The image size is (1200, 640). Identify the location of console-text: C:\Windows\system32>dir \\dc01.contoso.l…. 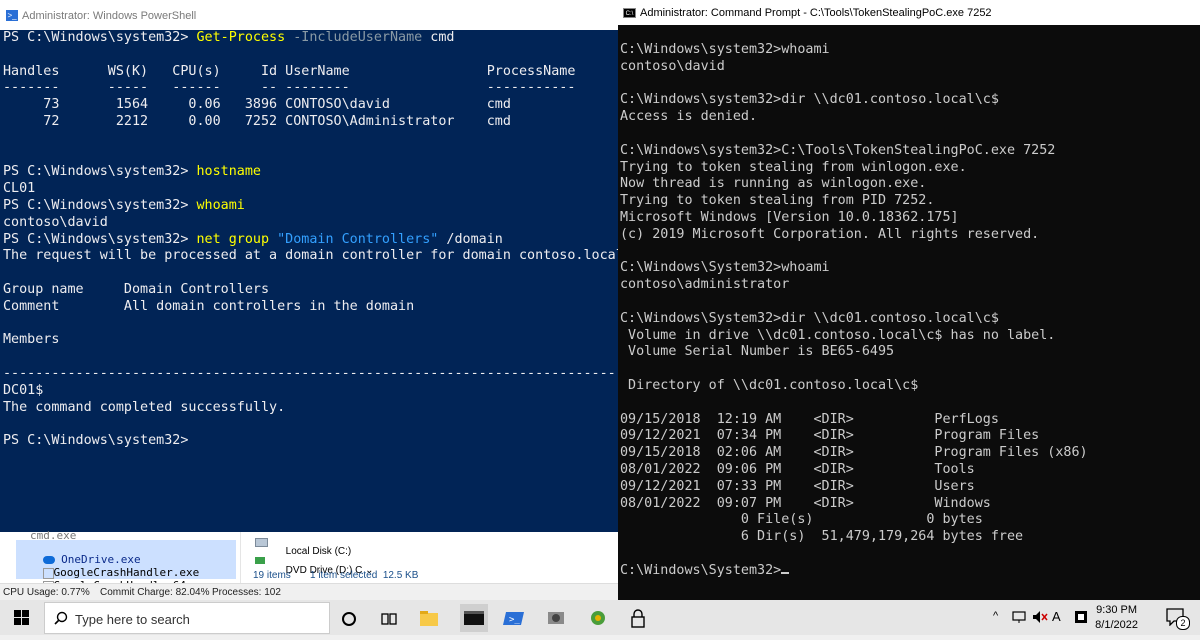
(809, 100).